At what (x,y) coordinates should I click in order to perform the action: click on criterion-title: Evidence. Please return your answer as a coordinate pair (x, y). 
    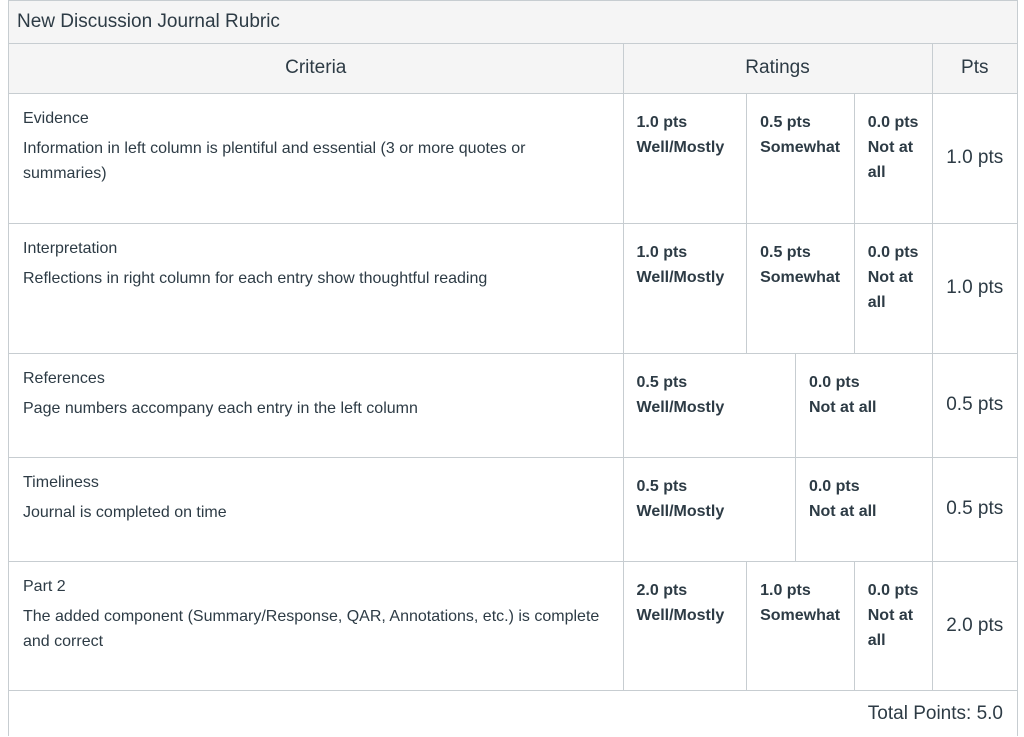
    Looking at the image, I should click on (56, 118).